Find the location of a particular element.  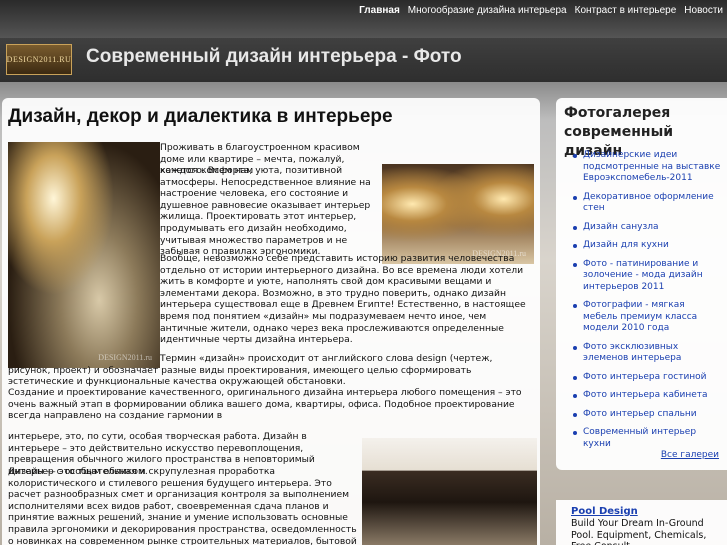

gallery-link: Фото интерьера гостиной is located at coordinates (641, 378).